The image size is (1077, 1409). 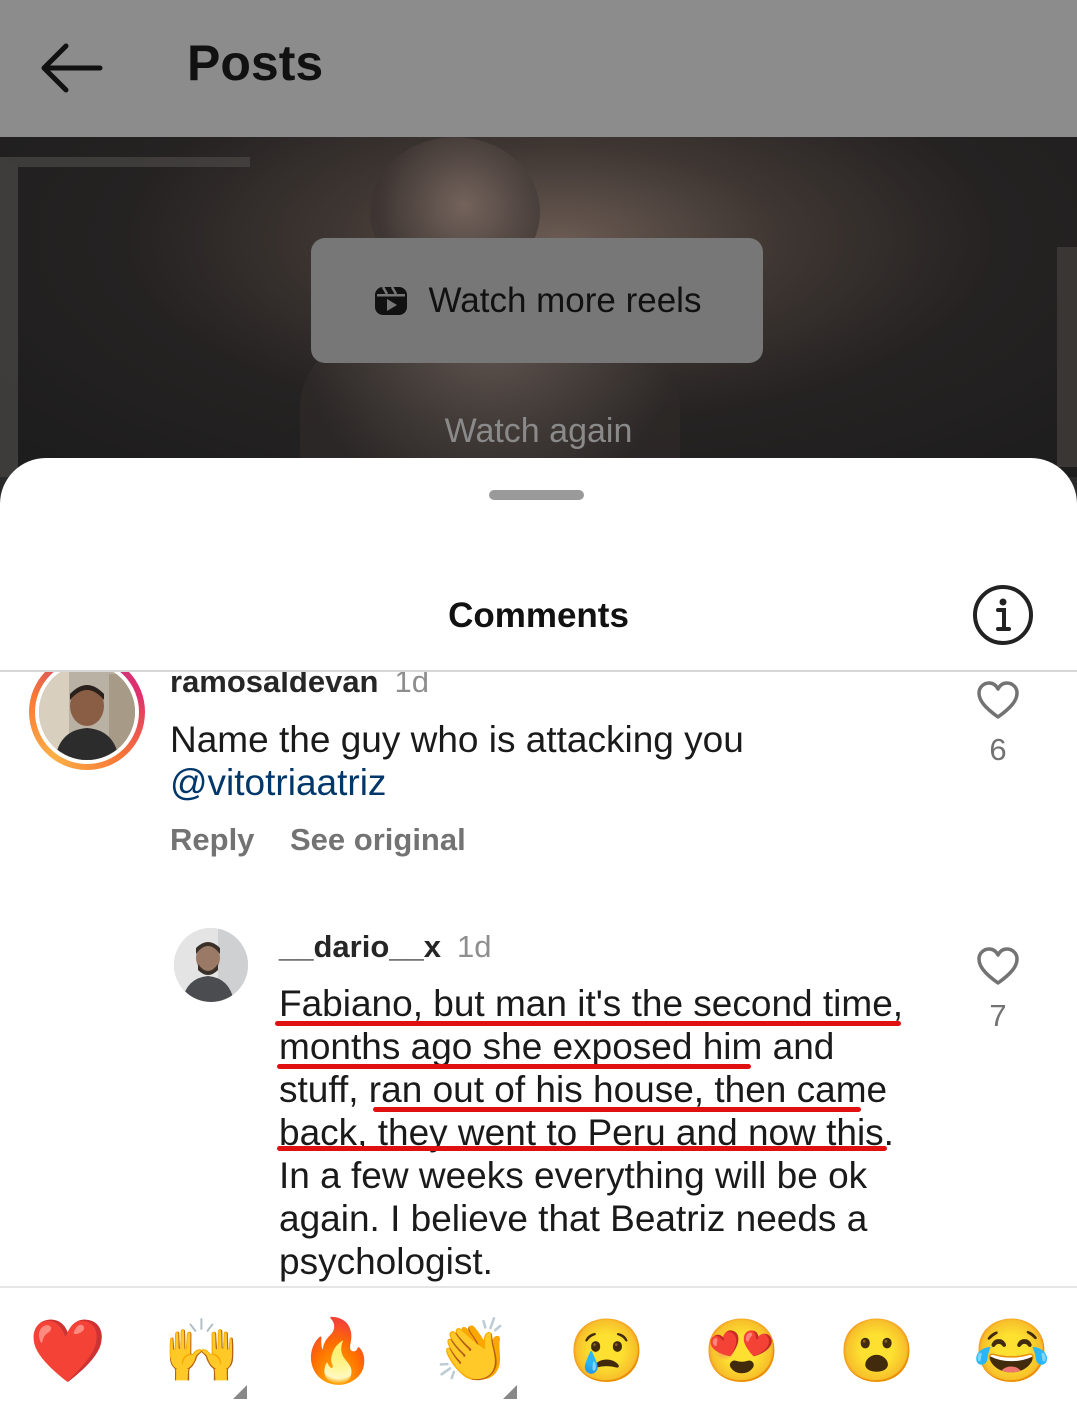 What do you see at coordinates (70, 68) in the screenshot?
I see `back-arrow-icon` at bounding box center [70, 68].